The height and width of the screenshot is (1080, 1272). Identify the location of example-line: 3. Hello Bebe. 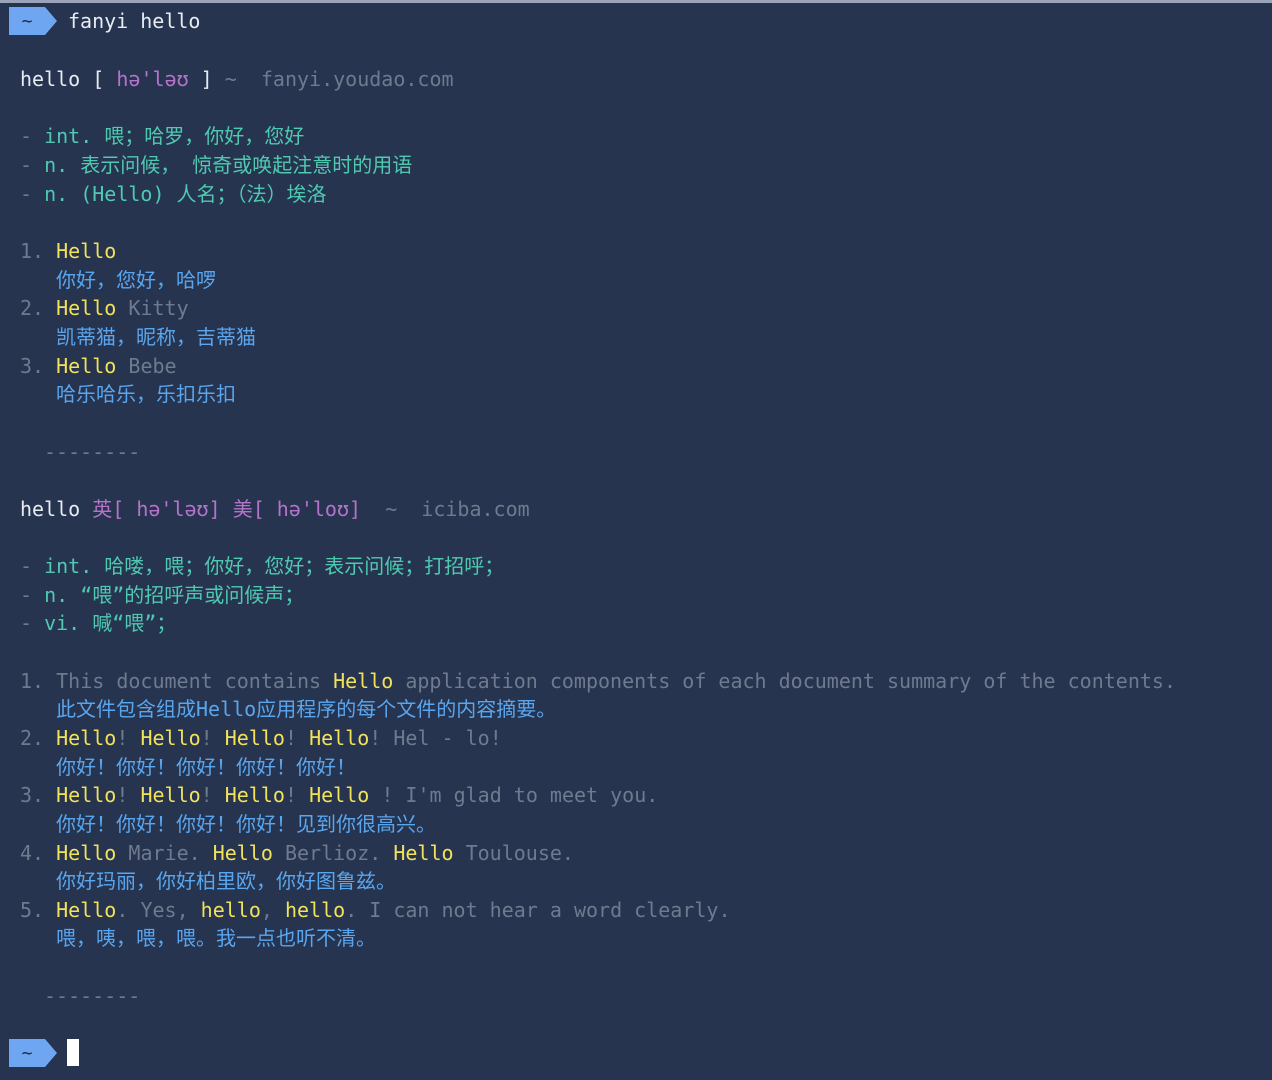
(98, 366).